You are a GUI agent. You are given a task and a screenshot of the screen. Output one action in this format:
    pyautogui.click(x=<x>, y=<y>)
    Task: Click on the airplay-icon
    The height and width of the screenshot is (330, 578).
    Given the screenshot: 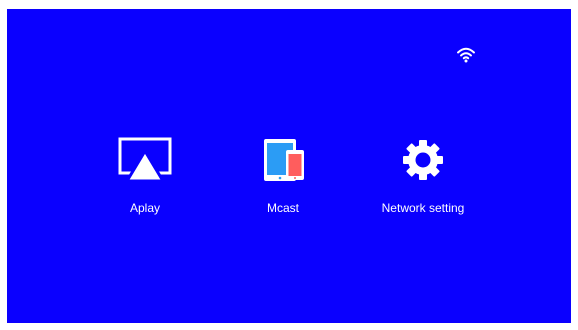 What is the action you would take?
    pyautogui.click(x=145, y=160)
    